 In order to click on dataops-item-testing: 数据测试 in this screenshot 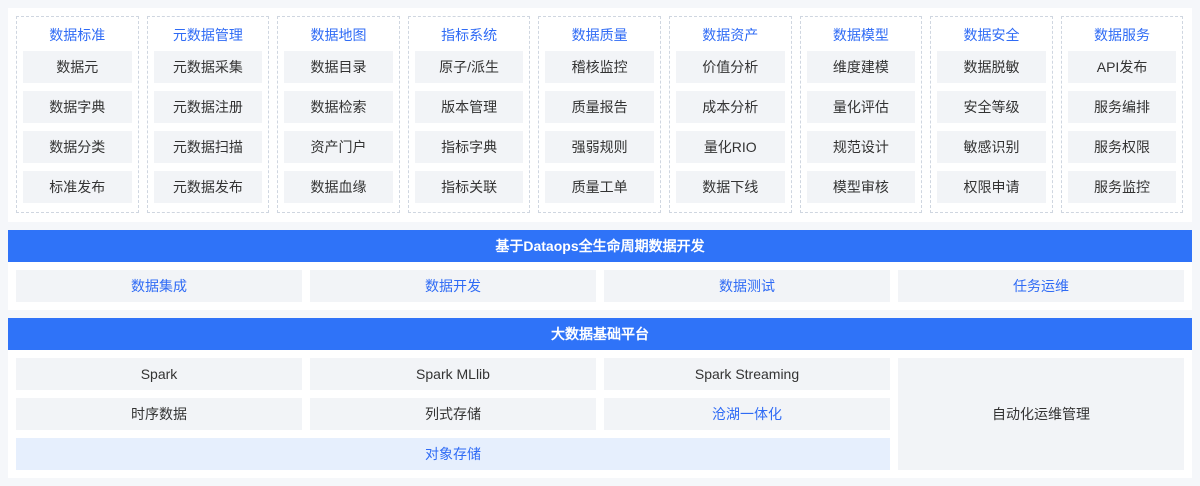, I will do `click(747, 286)`.